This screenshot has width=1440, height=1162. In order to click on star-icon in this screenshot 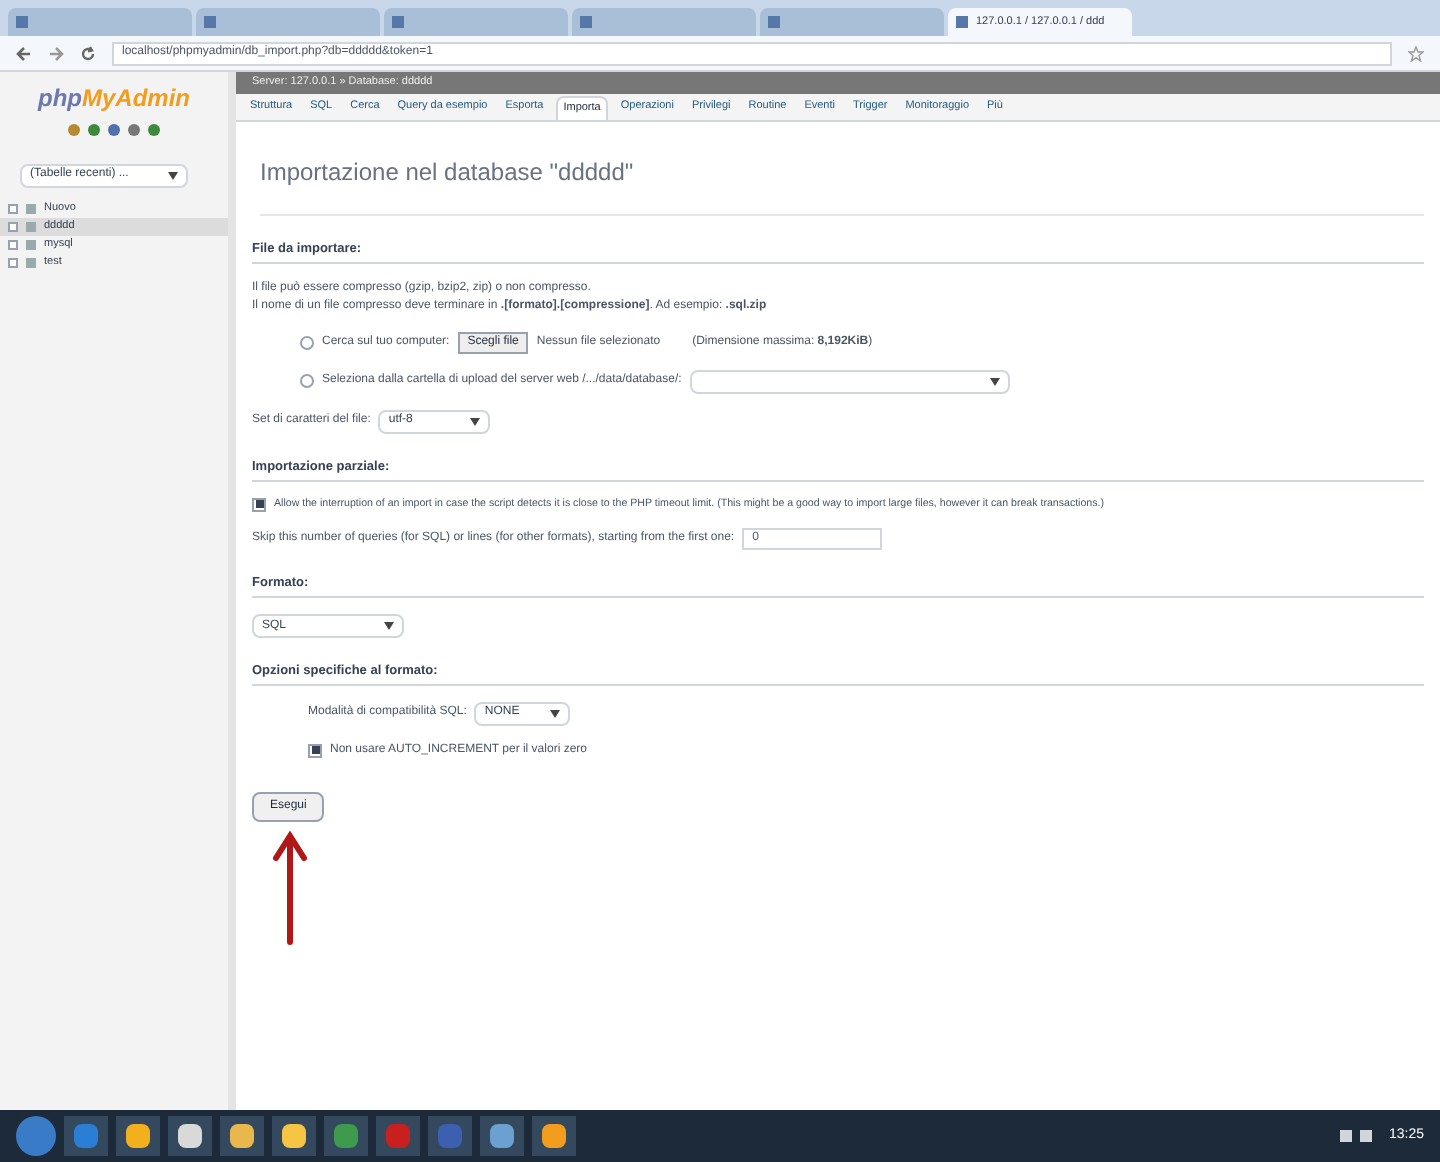, I will do `click(1416, 53)`.